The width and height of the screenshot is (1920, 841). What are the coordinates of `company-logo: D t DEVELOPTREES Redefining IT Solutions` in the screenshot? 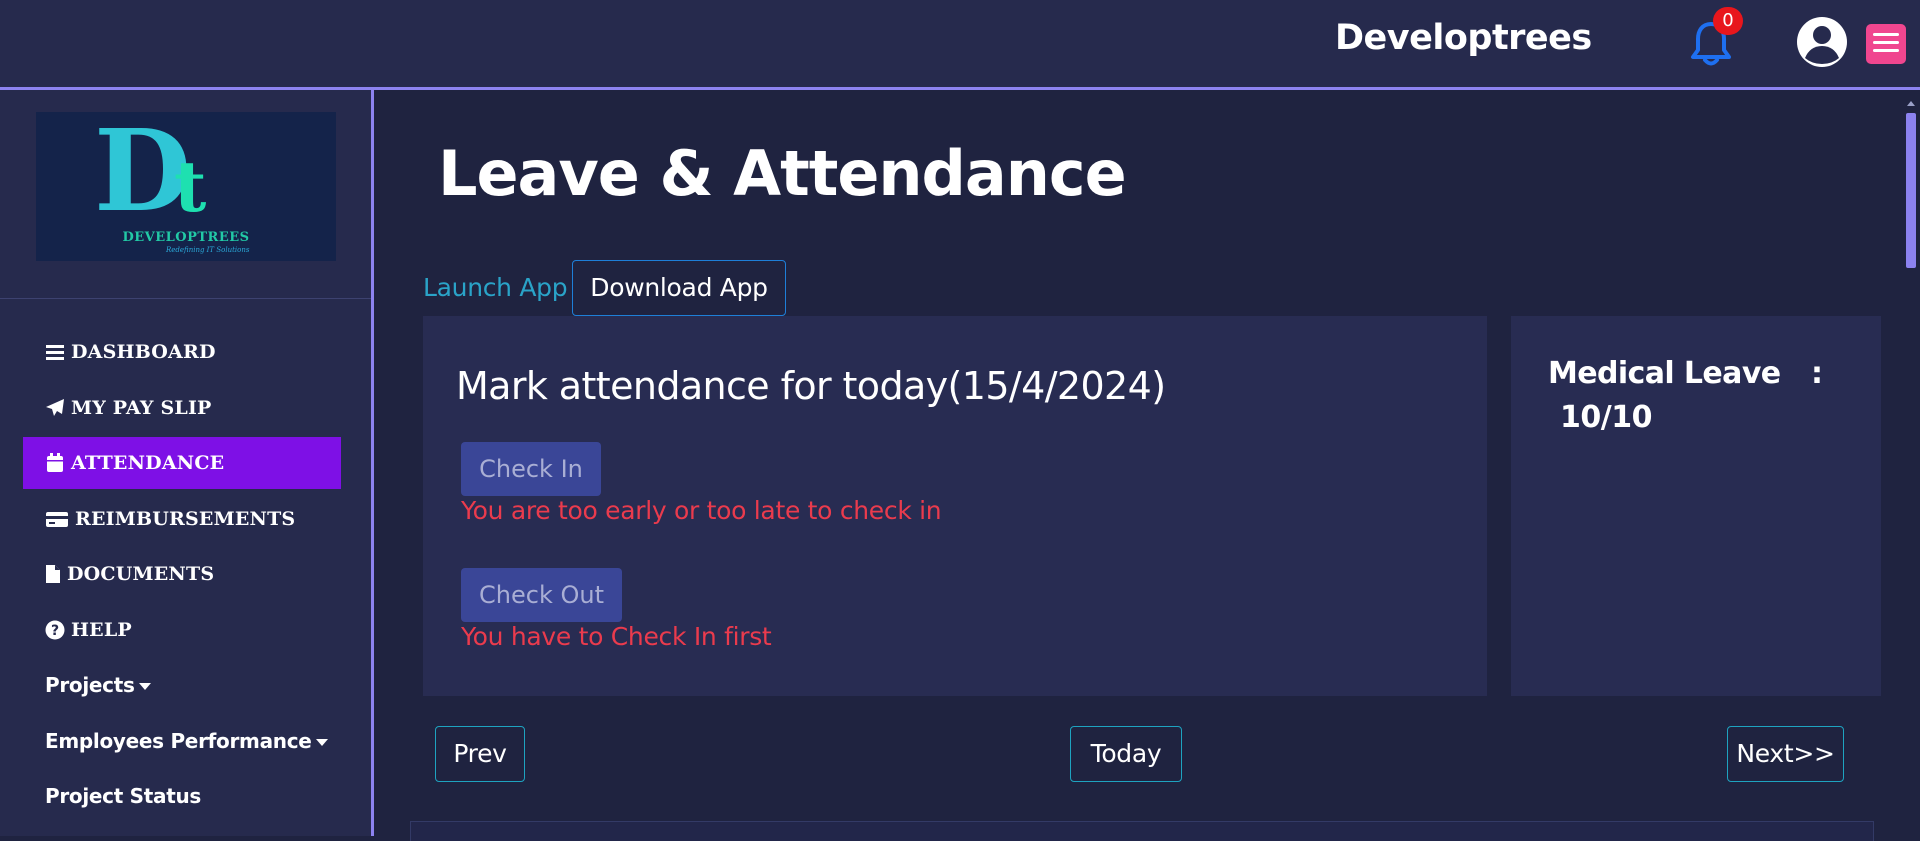 It's located at (186, 186).